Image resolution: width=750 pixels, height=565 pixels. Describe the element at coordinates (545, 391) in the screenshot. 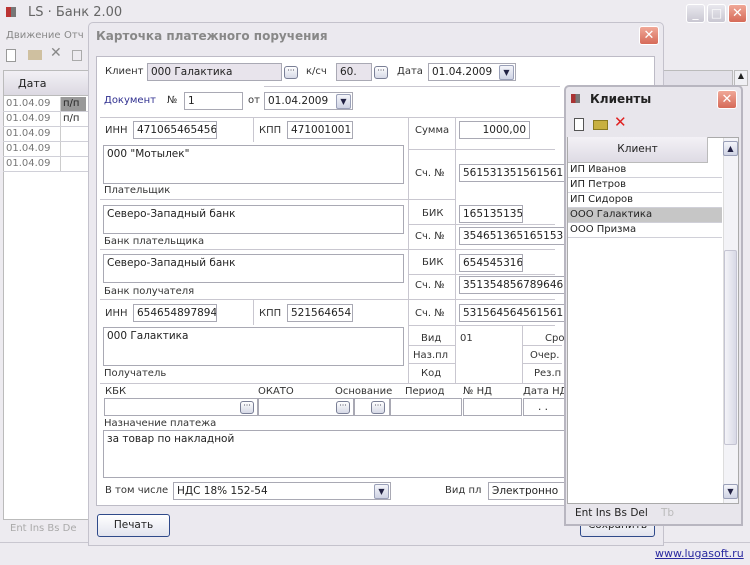

I see `nd-date-label: Дата НД` at that location.